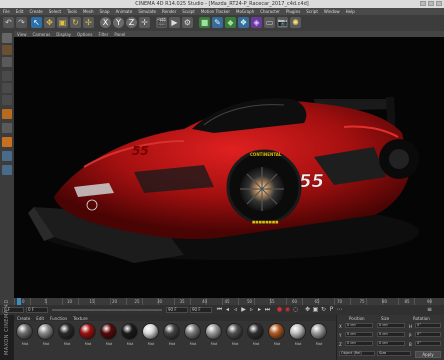  What do you see at coordinates (7, 88) in the screenshot?
I see `edges-mode-icon` at bounding box center [7, 88].